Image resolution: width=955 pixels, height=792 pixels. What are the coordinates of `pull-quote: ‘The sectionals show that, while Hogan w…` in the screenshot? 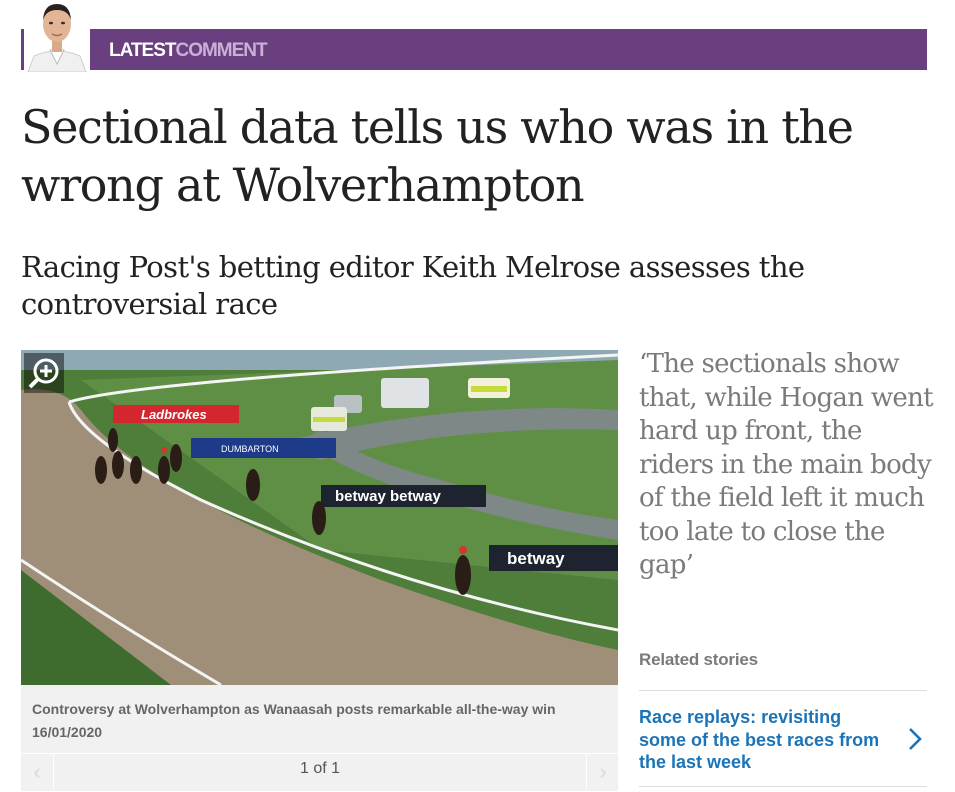 It's located at (786, 464).